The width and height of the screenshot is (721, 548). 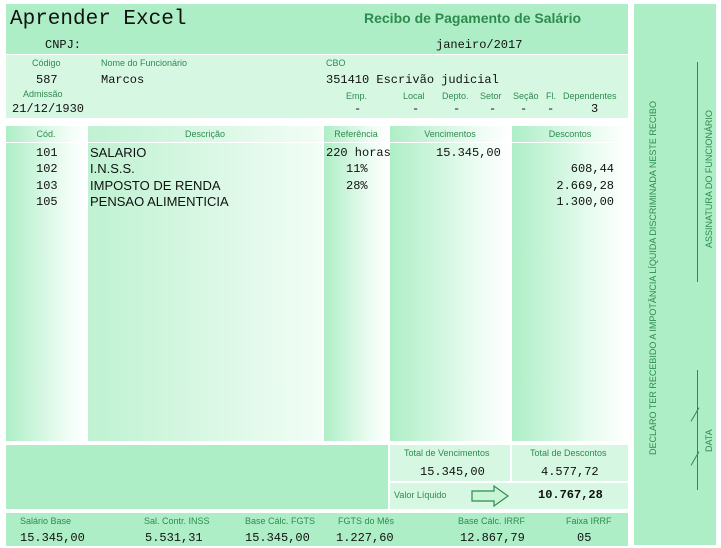 What do you see at coordinates (491, 96) in the screenshot?
I see `setor-label: Setor` at bounding box center [491, 96].